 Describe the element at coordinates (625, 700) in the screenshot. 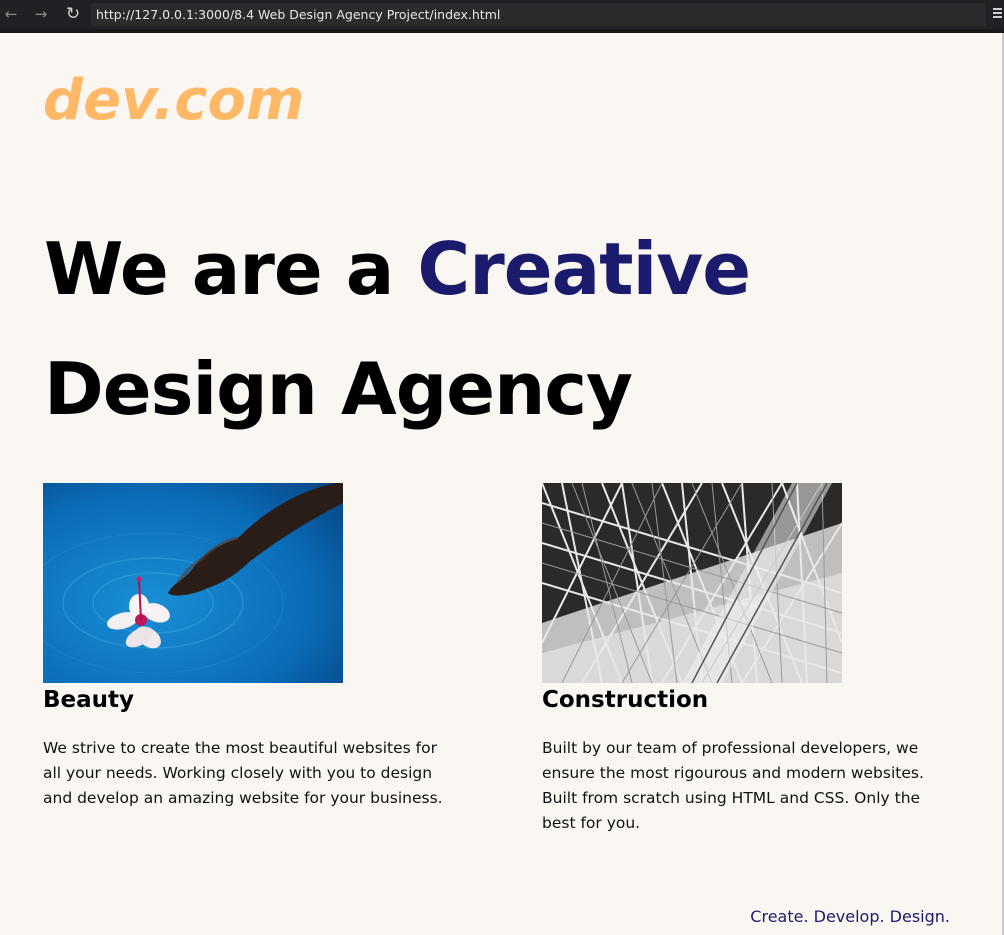

I see `construction-title: Construction` at that location.